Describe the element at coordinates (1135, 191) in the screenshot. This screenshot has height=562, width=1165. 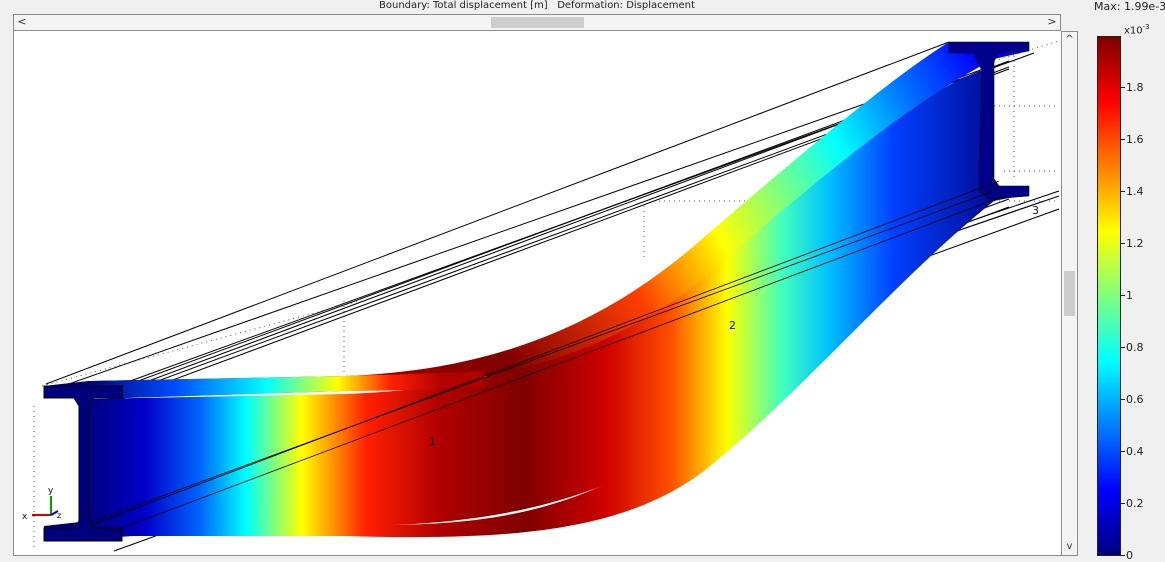
I see `colorbar-tick-label-1.4: 1.4` at that location.